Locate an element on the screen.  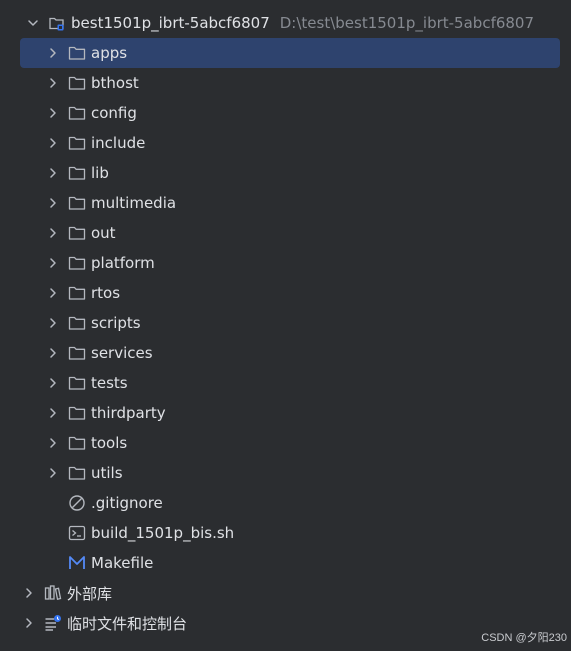
folder-label: tools is located at coordinates (109, 443).